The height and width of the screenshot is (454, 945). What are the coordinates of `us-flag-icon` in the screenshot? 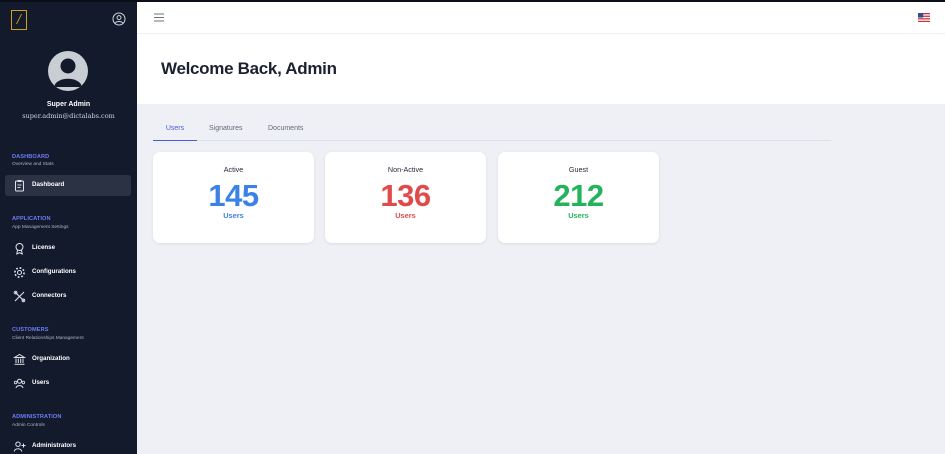 It's located at (924, 17).